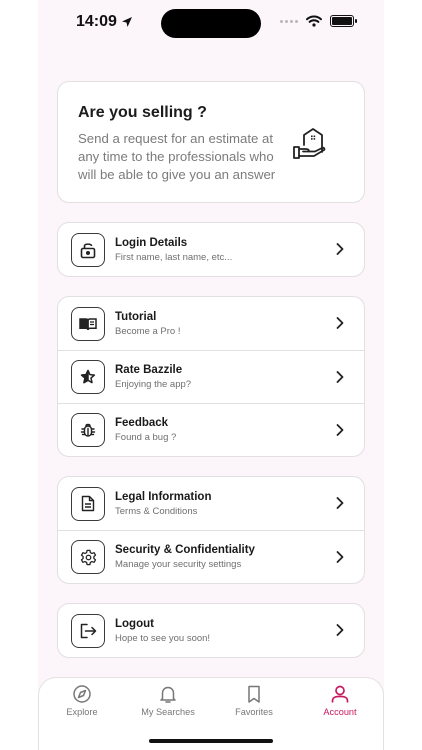 This screenshot has height=750, width=422. What do you see at coordinates (289, 21) in the screenshot?
I see `signal-icon` at bounding box center [289, 21].